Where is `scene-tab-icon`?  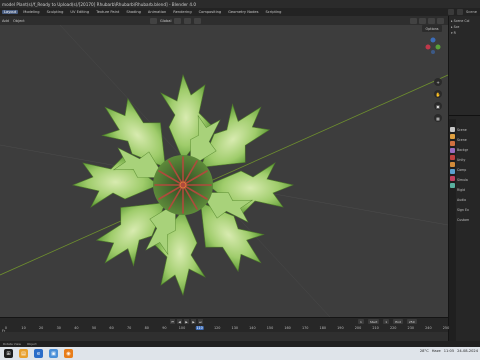
scene-tab-icon is located at coordinates (452, 150).